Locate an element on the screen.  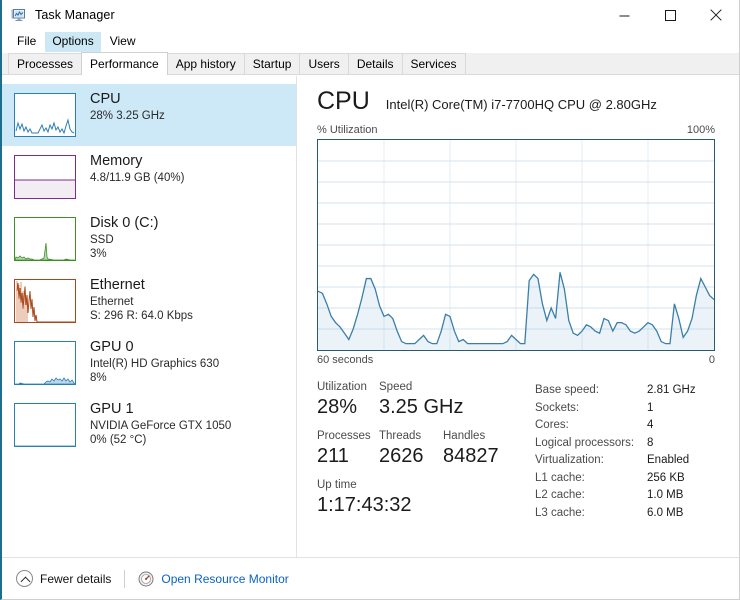
stat-speed: Speed 3.25 GHz is located at coordinates (425, 400).